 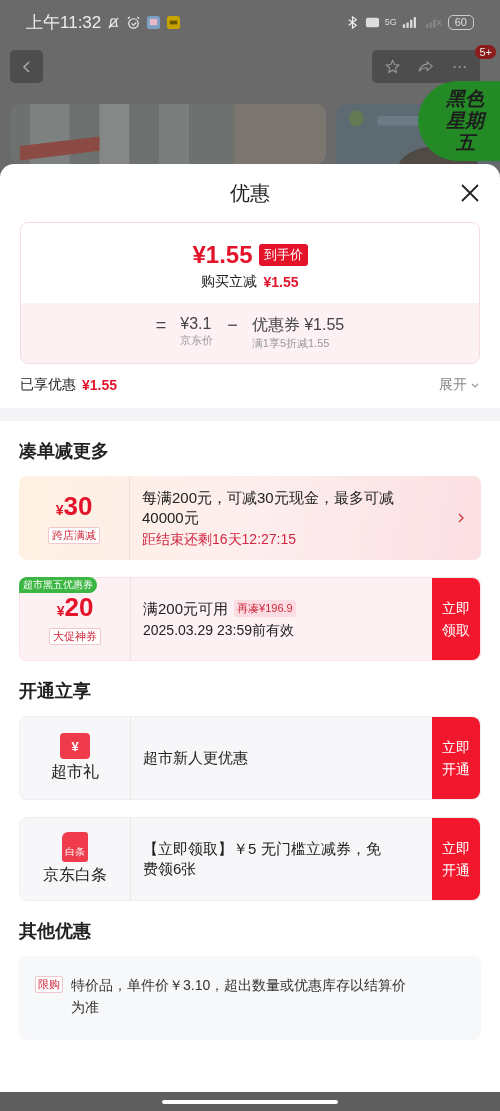 I want to click on enjoyed-label: 已享优惠, so click(x=48, y=385).